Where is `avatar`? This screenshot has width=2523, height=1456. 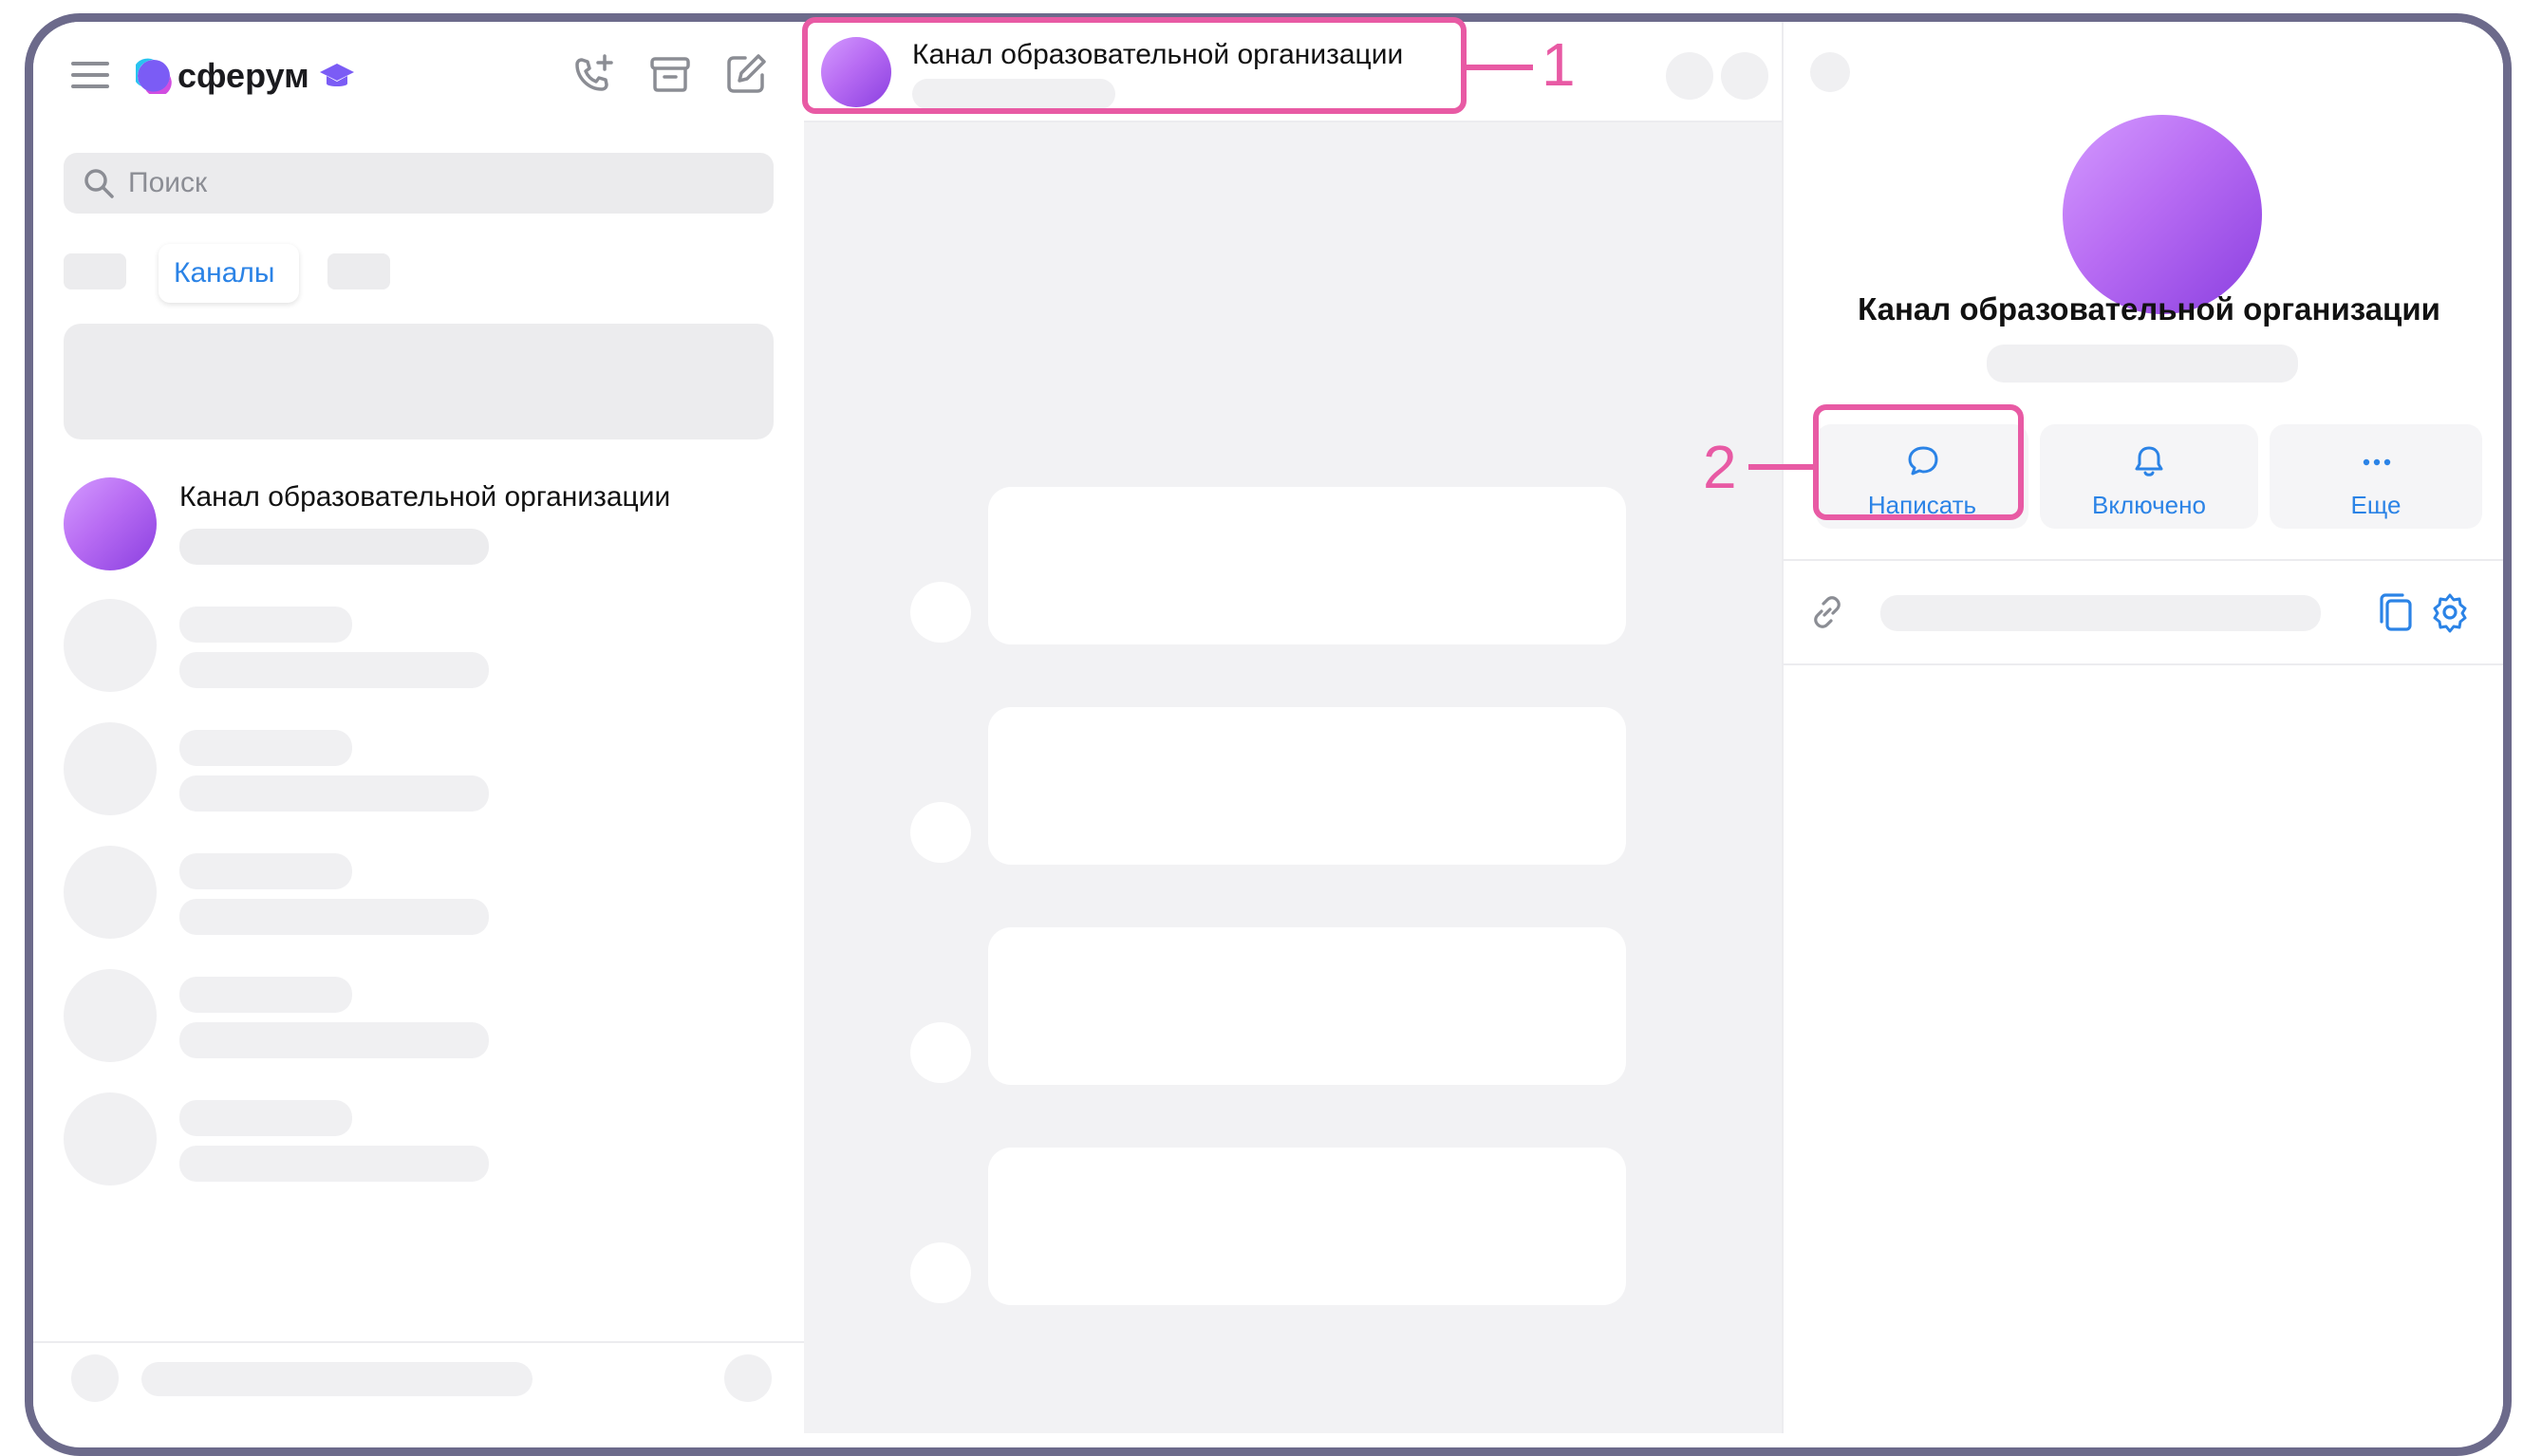 avatar is located at coordinates (111, 523).